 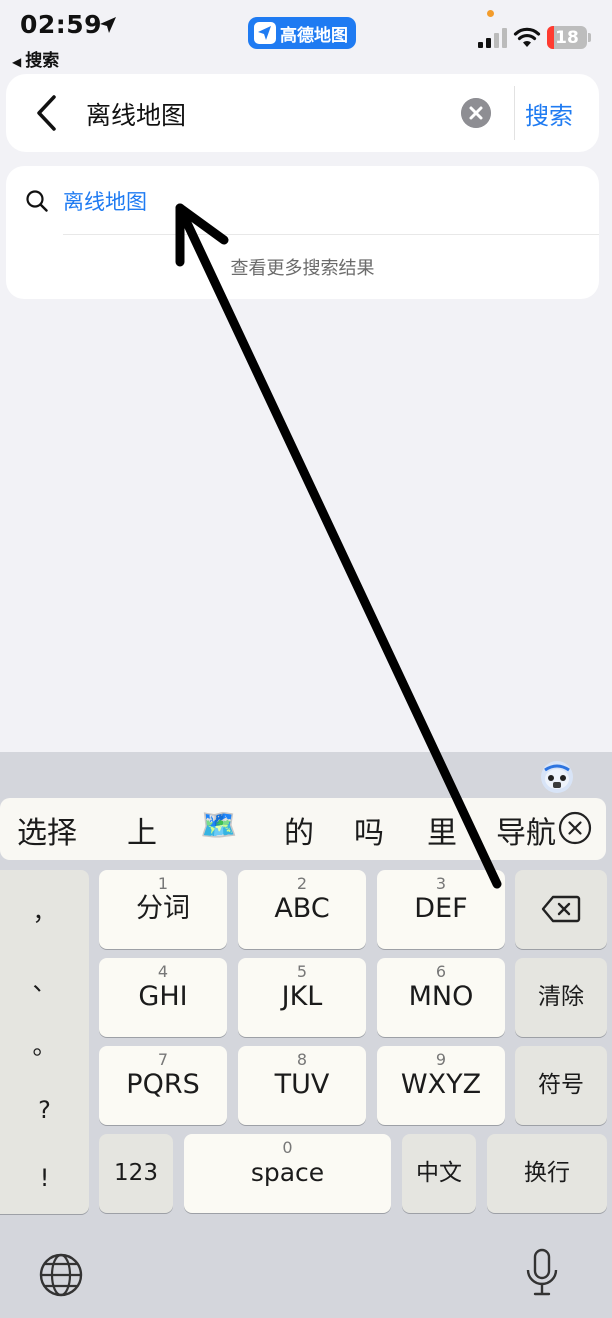 I want to click on backspace-key, so click(x=561, y=909).